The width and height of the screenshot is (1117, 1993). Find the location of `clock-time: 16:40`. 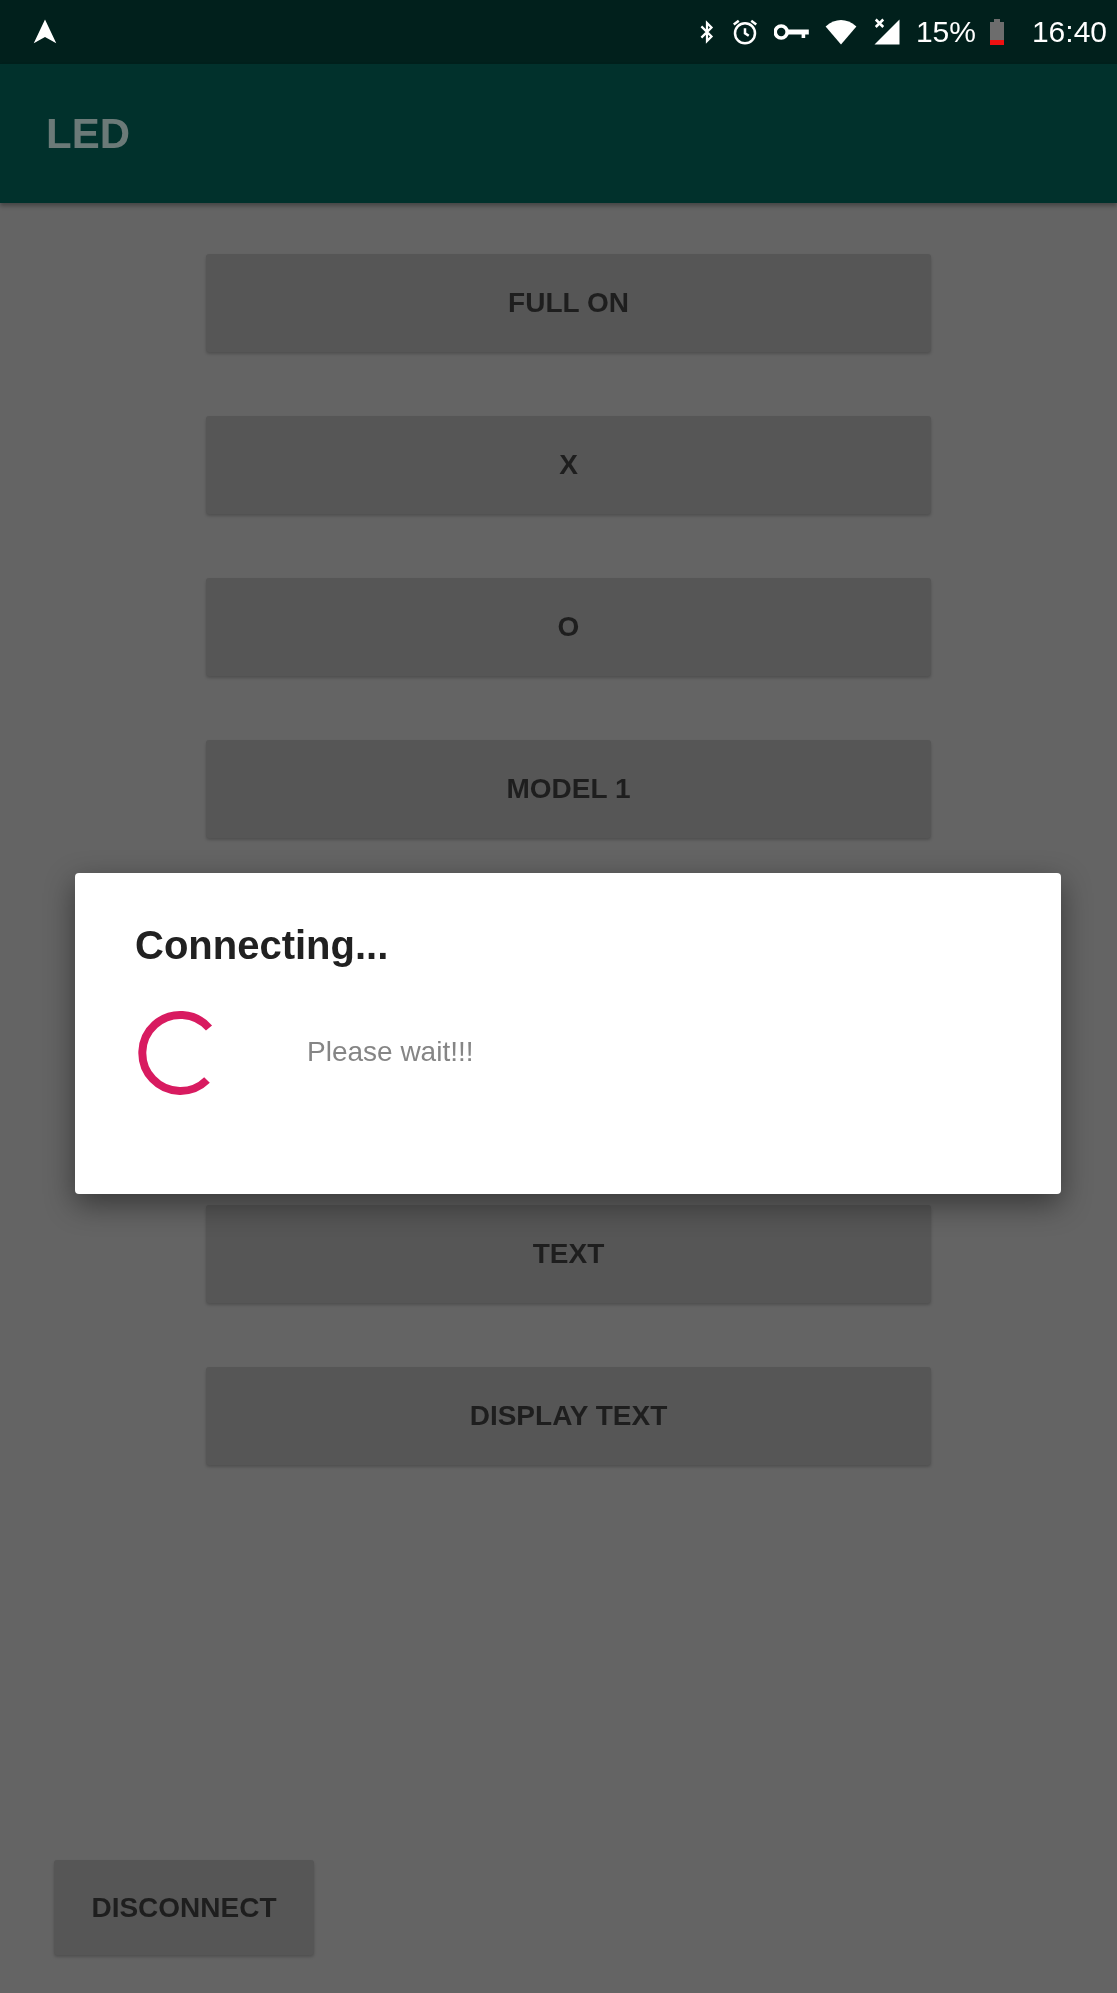

clock-time: 16:40 is located at coordinates (1069, 32).